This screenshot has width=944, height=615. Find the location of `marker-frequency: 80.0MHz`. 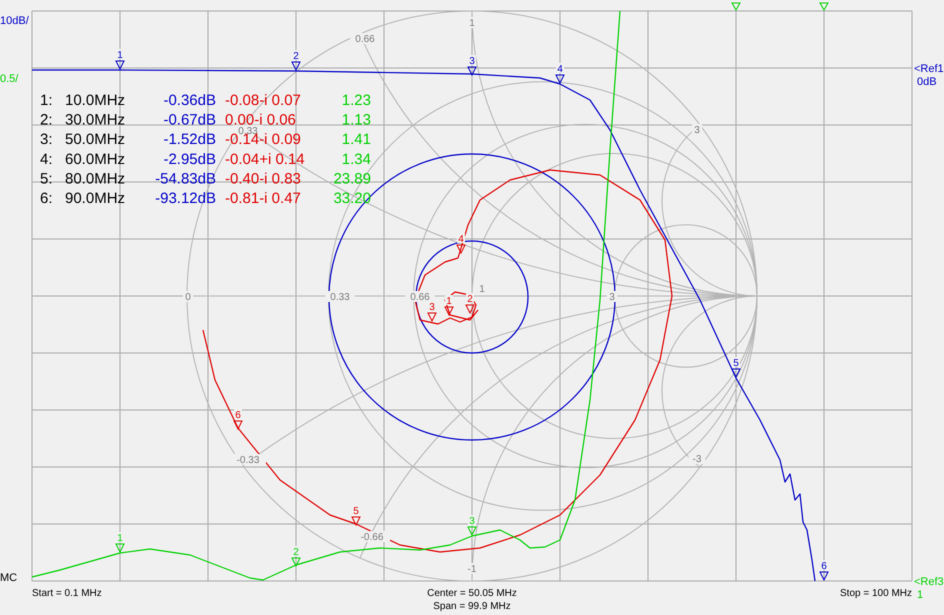

marker-frequency: 80.0MHz is located at coordinates (95, 179).